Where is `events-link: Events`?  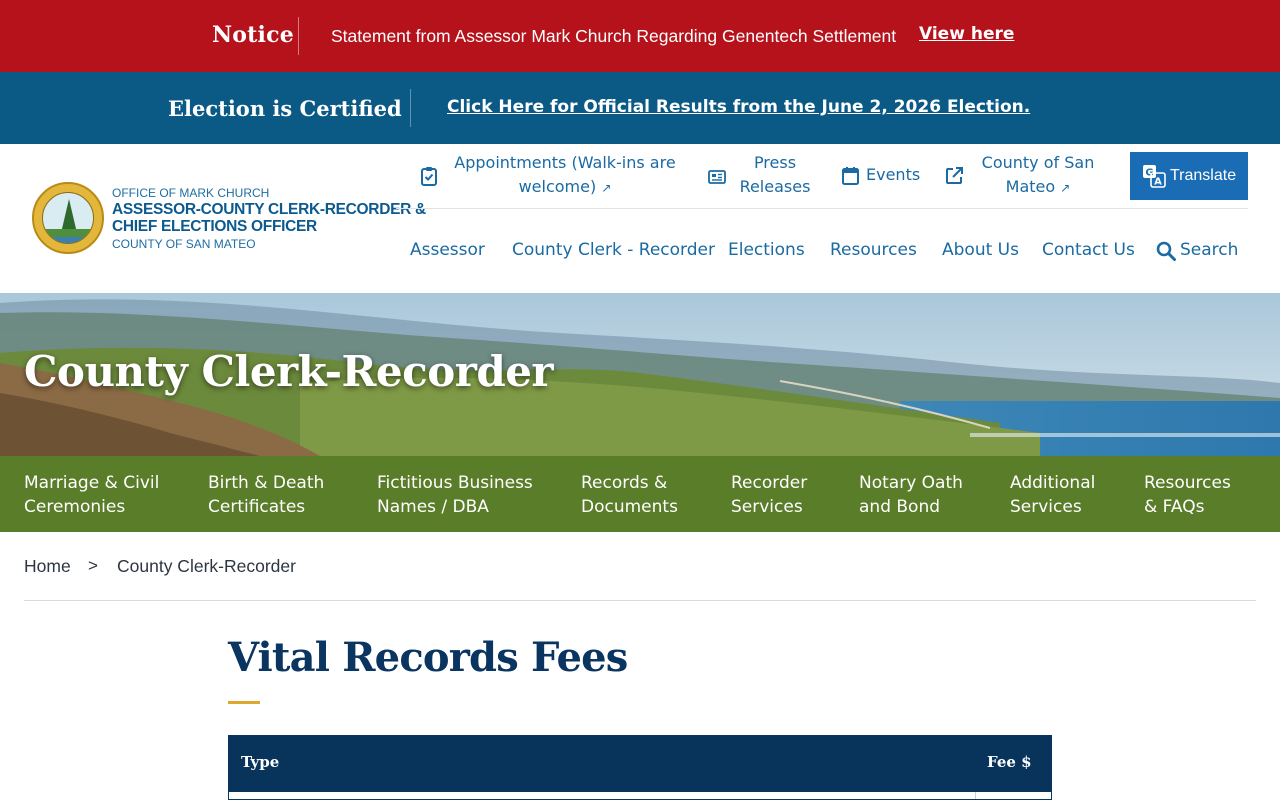
events-link: Events is located at coordinates (893, 175).